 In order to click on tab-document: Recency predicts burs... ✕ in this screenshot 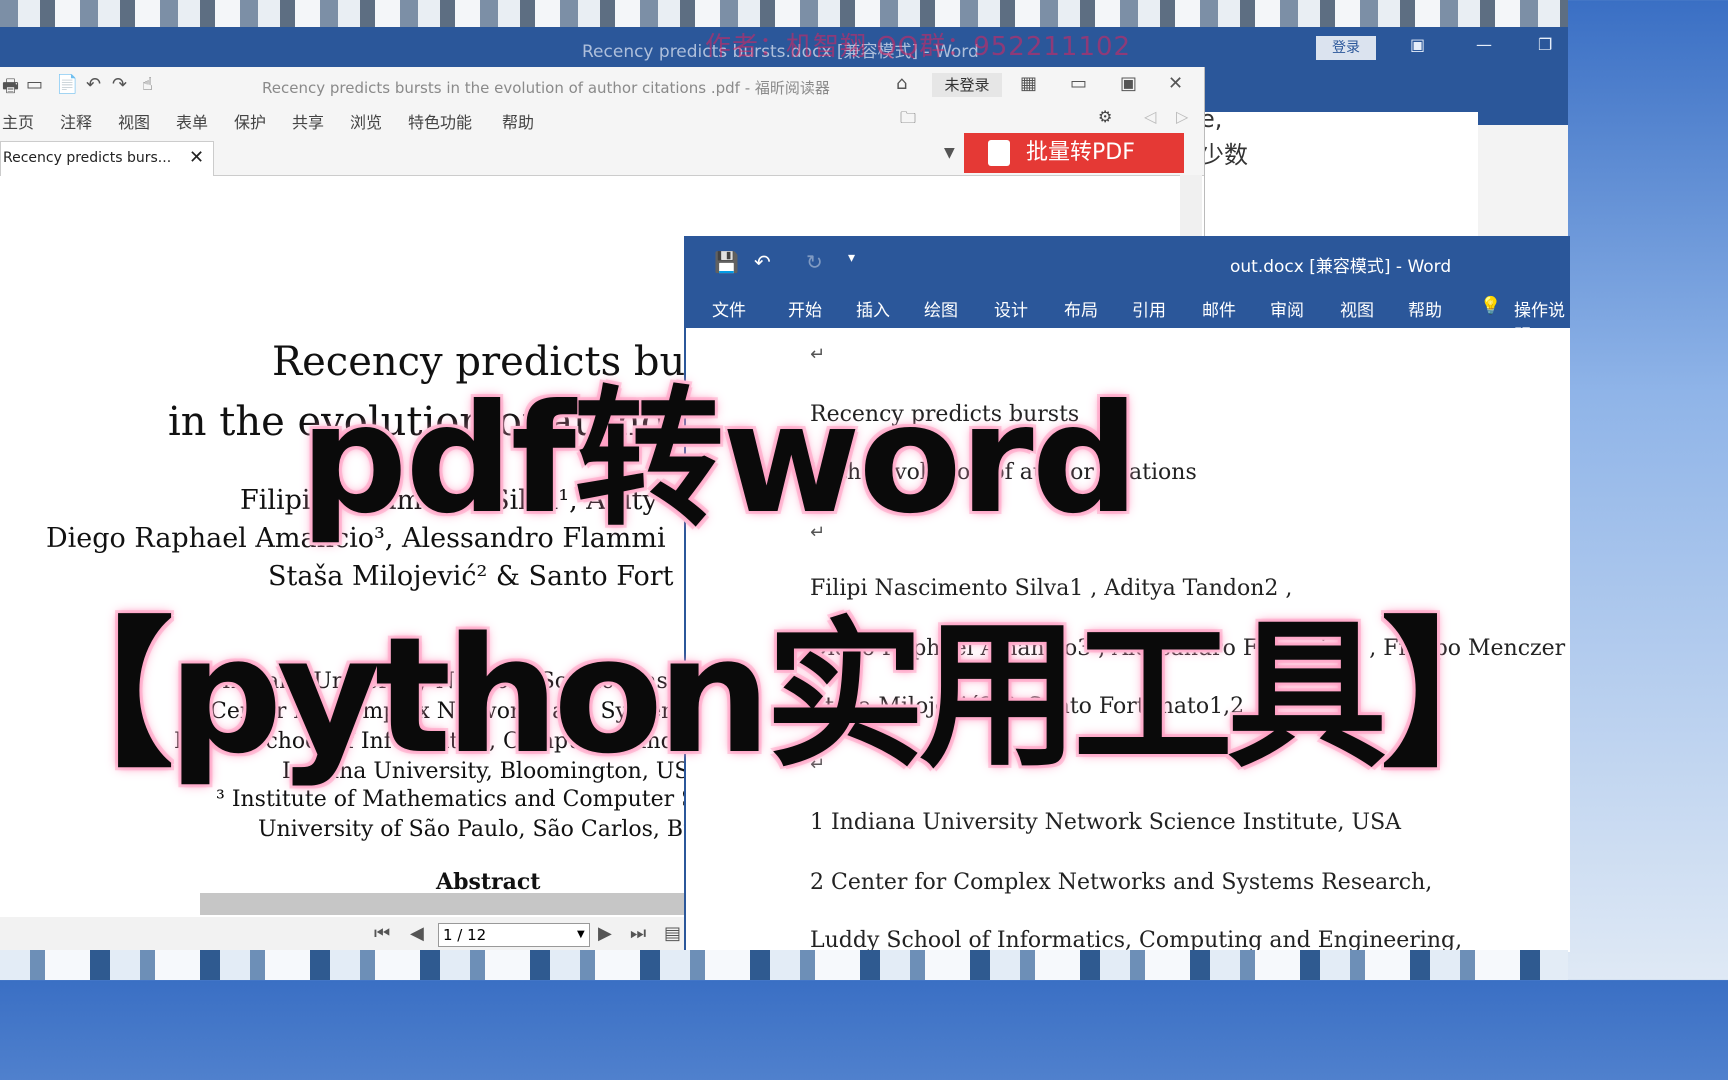, I will do `click(107, 158)`.